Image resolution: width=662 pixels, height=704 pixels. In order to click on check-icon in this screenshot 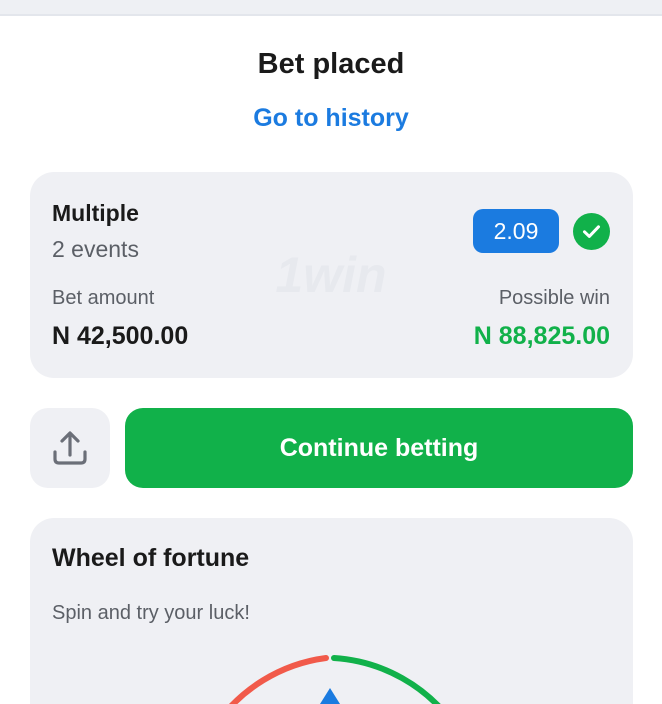, I will do `click(591, 231)`.